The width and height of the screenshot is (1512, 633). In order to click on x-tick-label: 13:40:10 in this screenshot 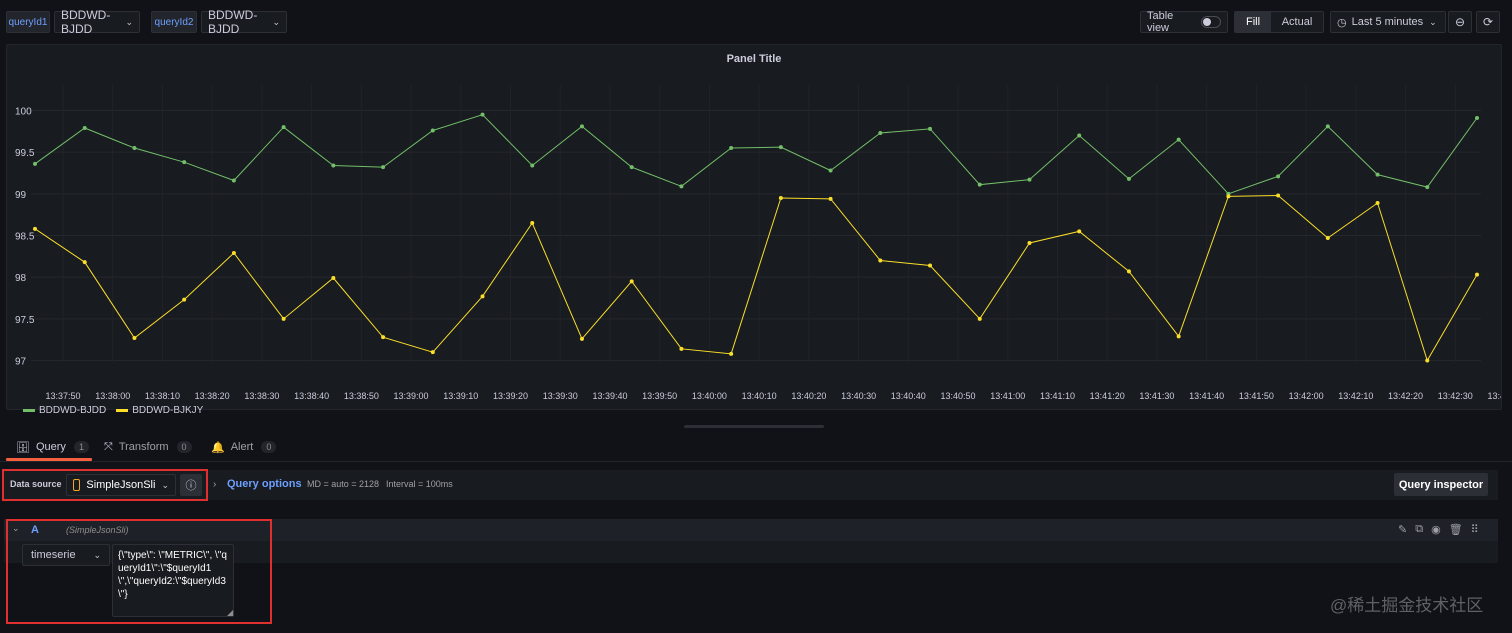, I will do `click(759, 396)`.